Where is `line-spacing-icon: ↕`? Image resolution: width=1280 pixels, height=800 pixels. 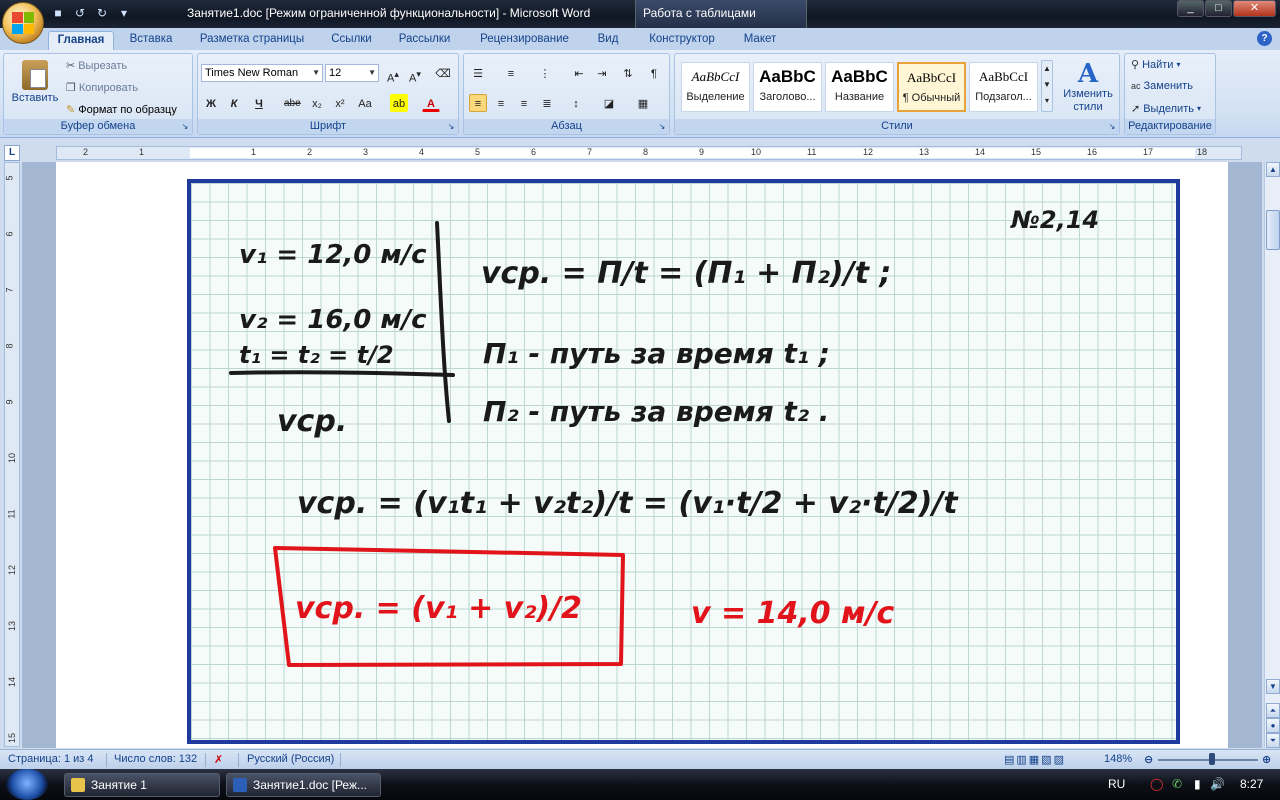 line-spacing-icon: ↕ is located at coordinates (576, 103).